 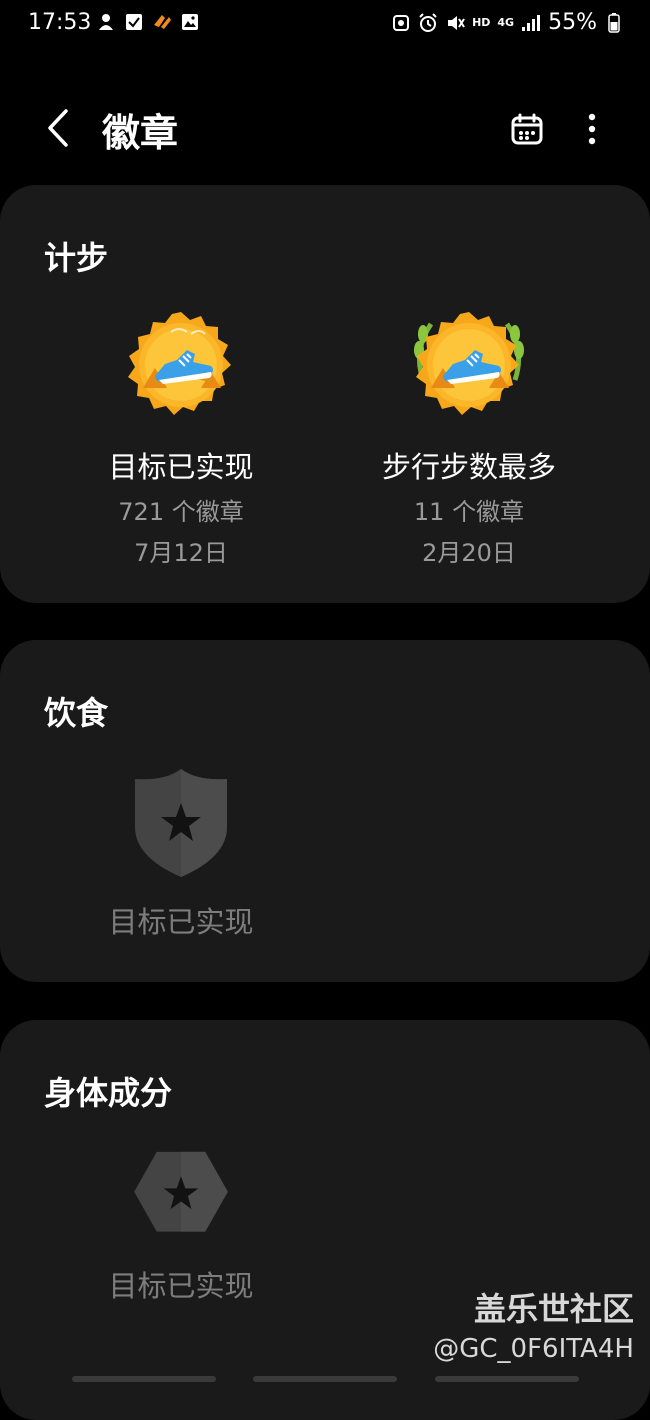 I want to click on gallery-icon, so click(x=190, y=22).